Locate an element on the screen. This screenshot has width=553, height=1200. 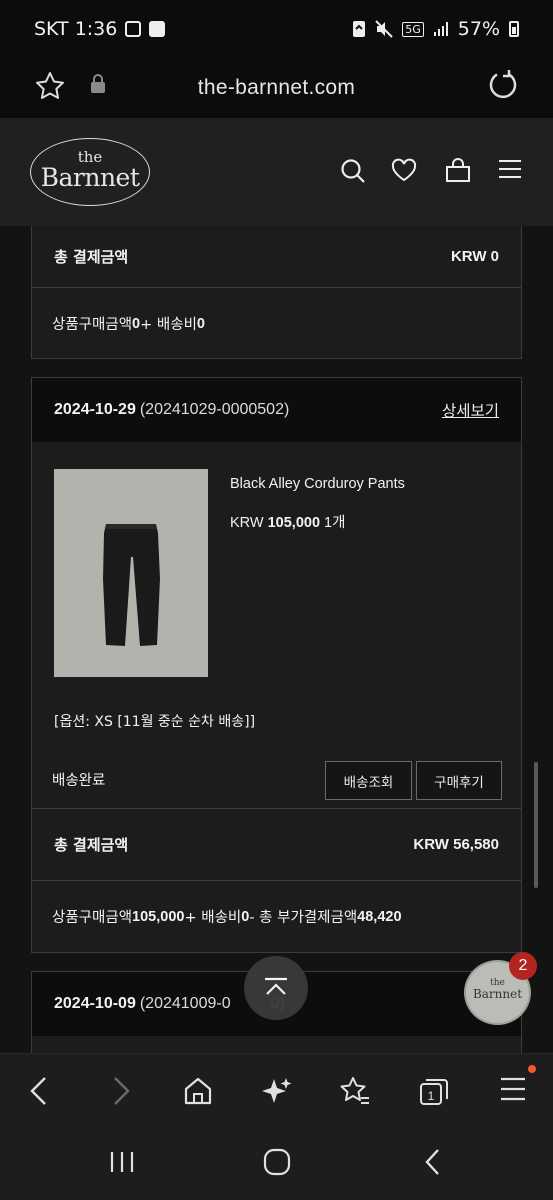
delivery-status: 배송완료 is located at coordinates (79, 781).